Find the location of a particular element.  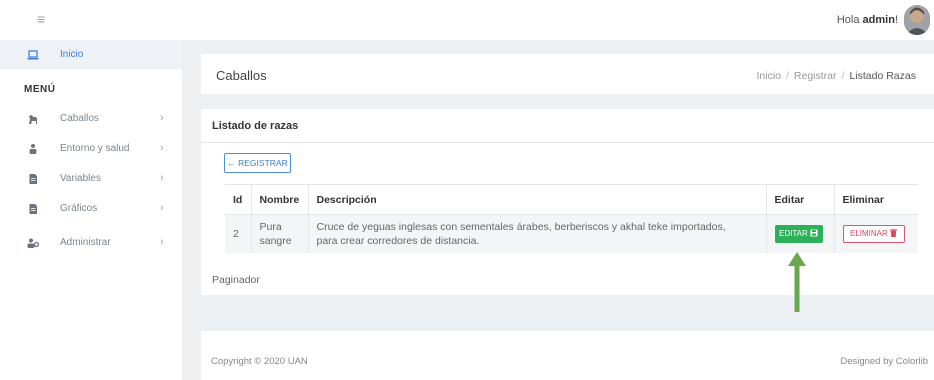

sidebar-item-label: Entorno y salud is located at coordinates (95, 148).